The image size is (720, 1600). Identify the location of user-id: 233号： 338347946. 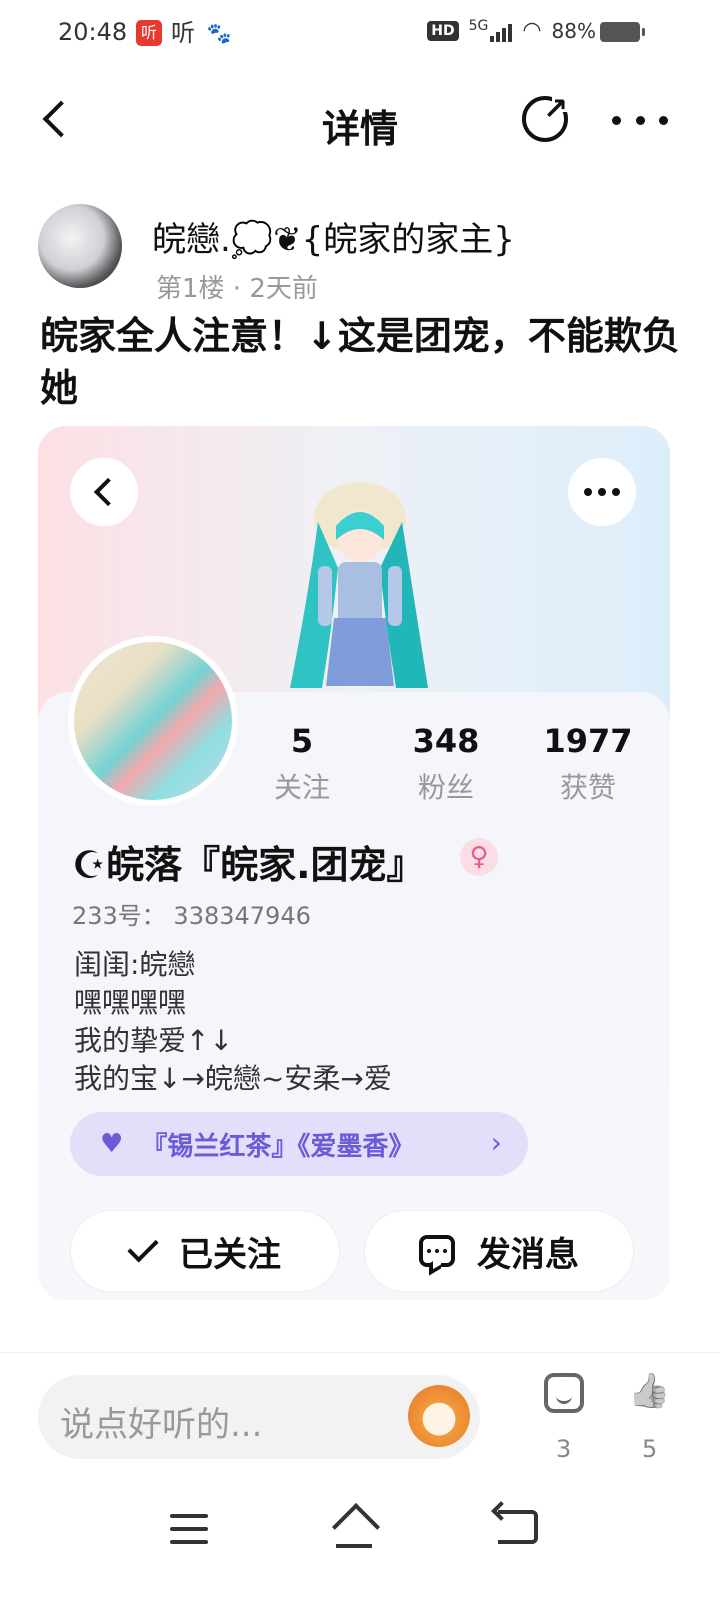
(191, 916).